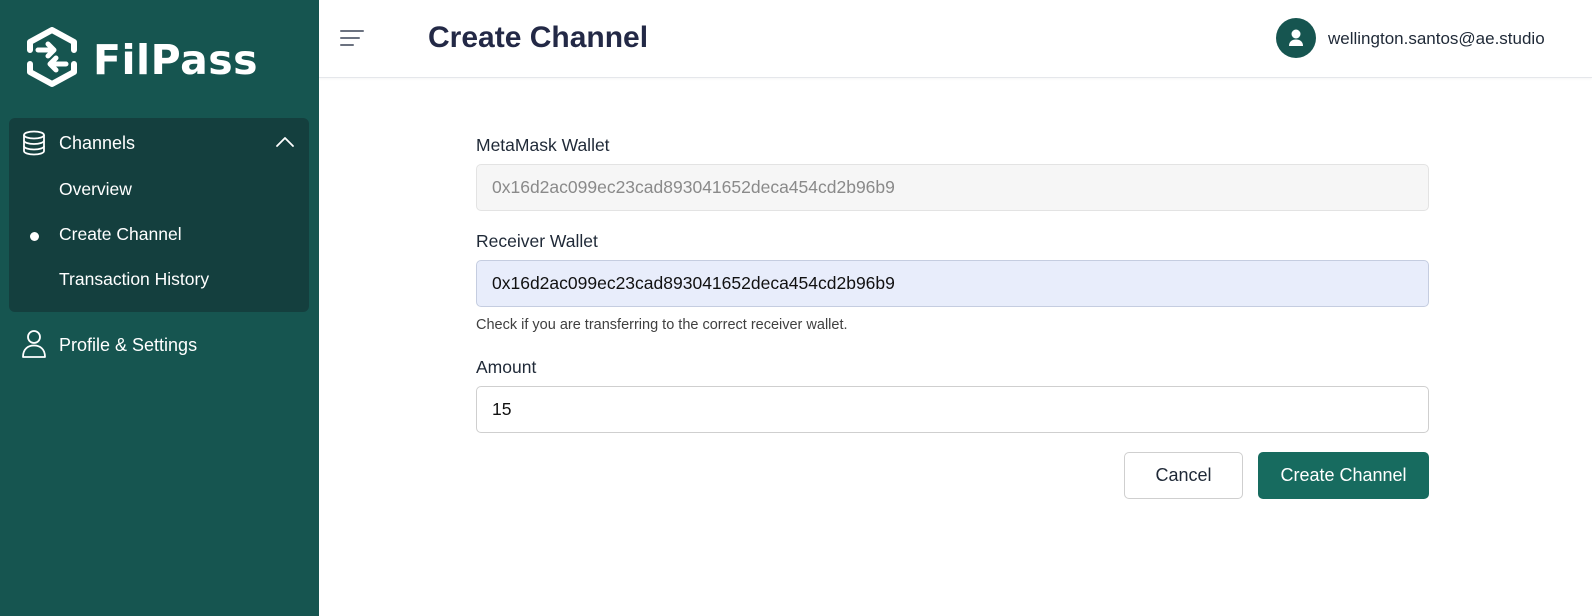  What do you see at coordinates (176, 59) in the screenshot?
I see `brand-name: FilPass` at bounding box center [176, 59].